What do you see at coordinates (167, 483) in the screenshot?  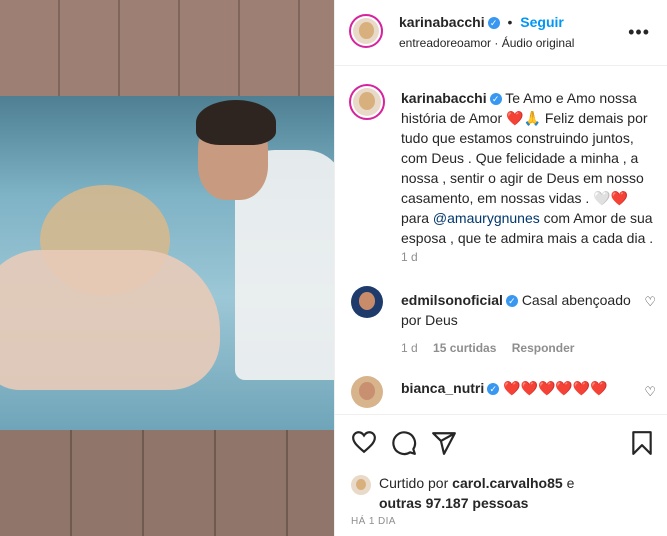 I see `background-floor` at bounding box center [167, 483].